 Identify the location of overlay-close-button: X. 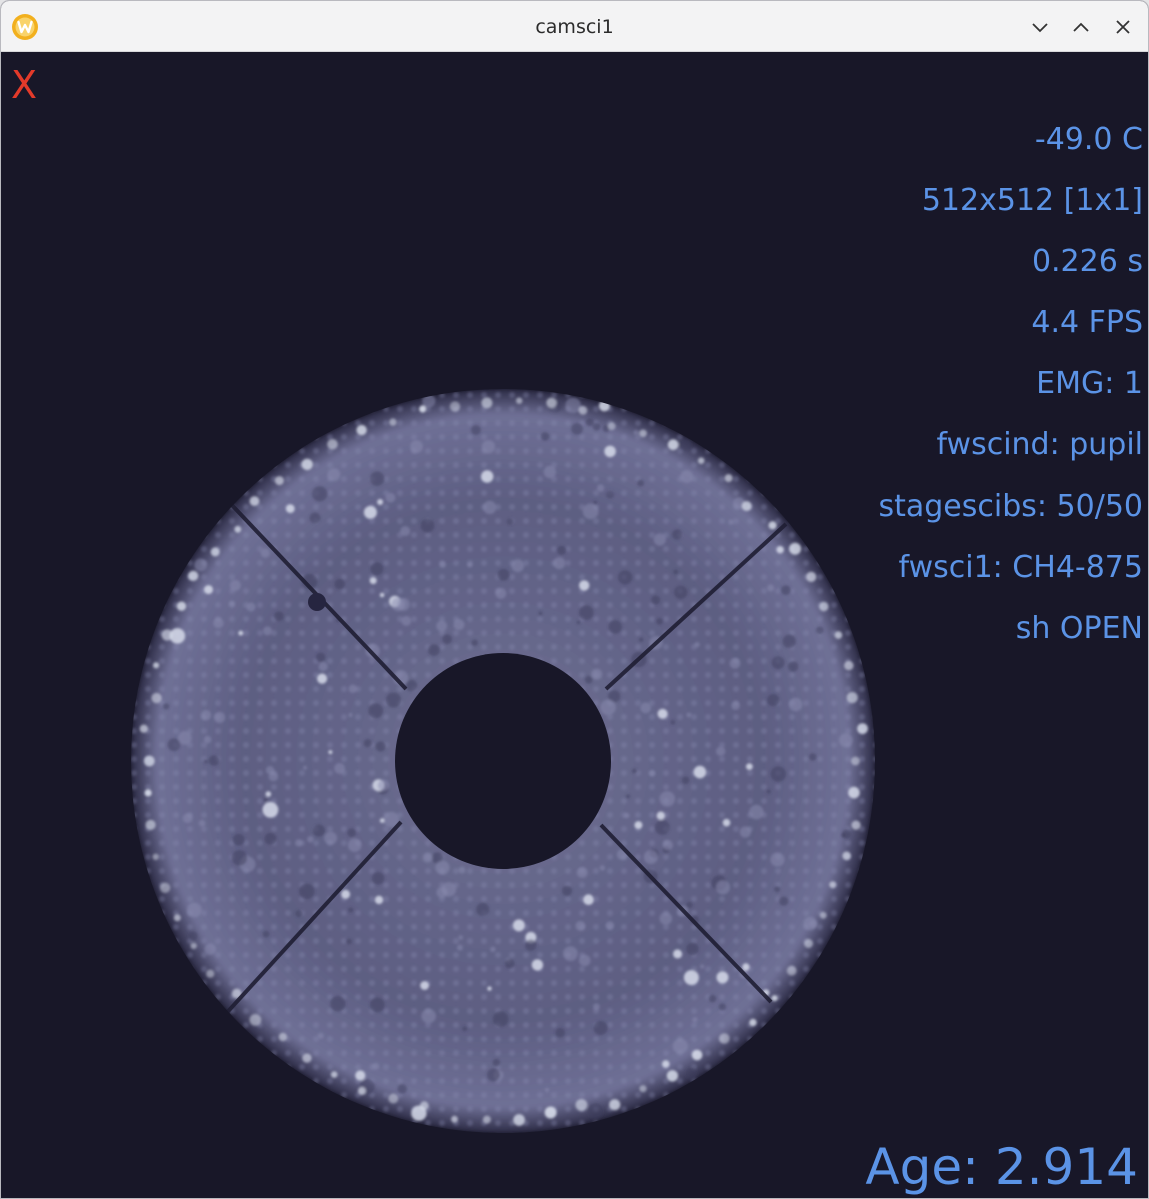
(24, 85).